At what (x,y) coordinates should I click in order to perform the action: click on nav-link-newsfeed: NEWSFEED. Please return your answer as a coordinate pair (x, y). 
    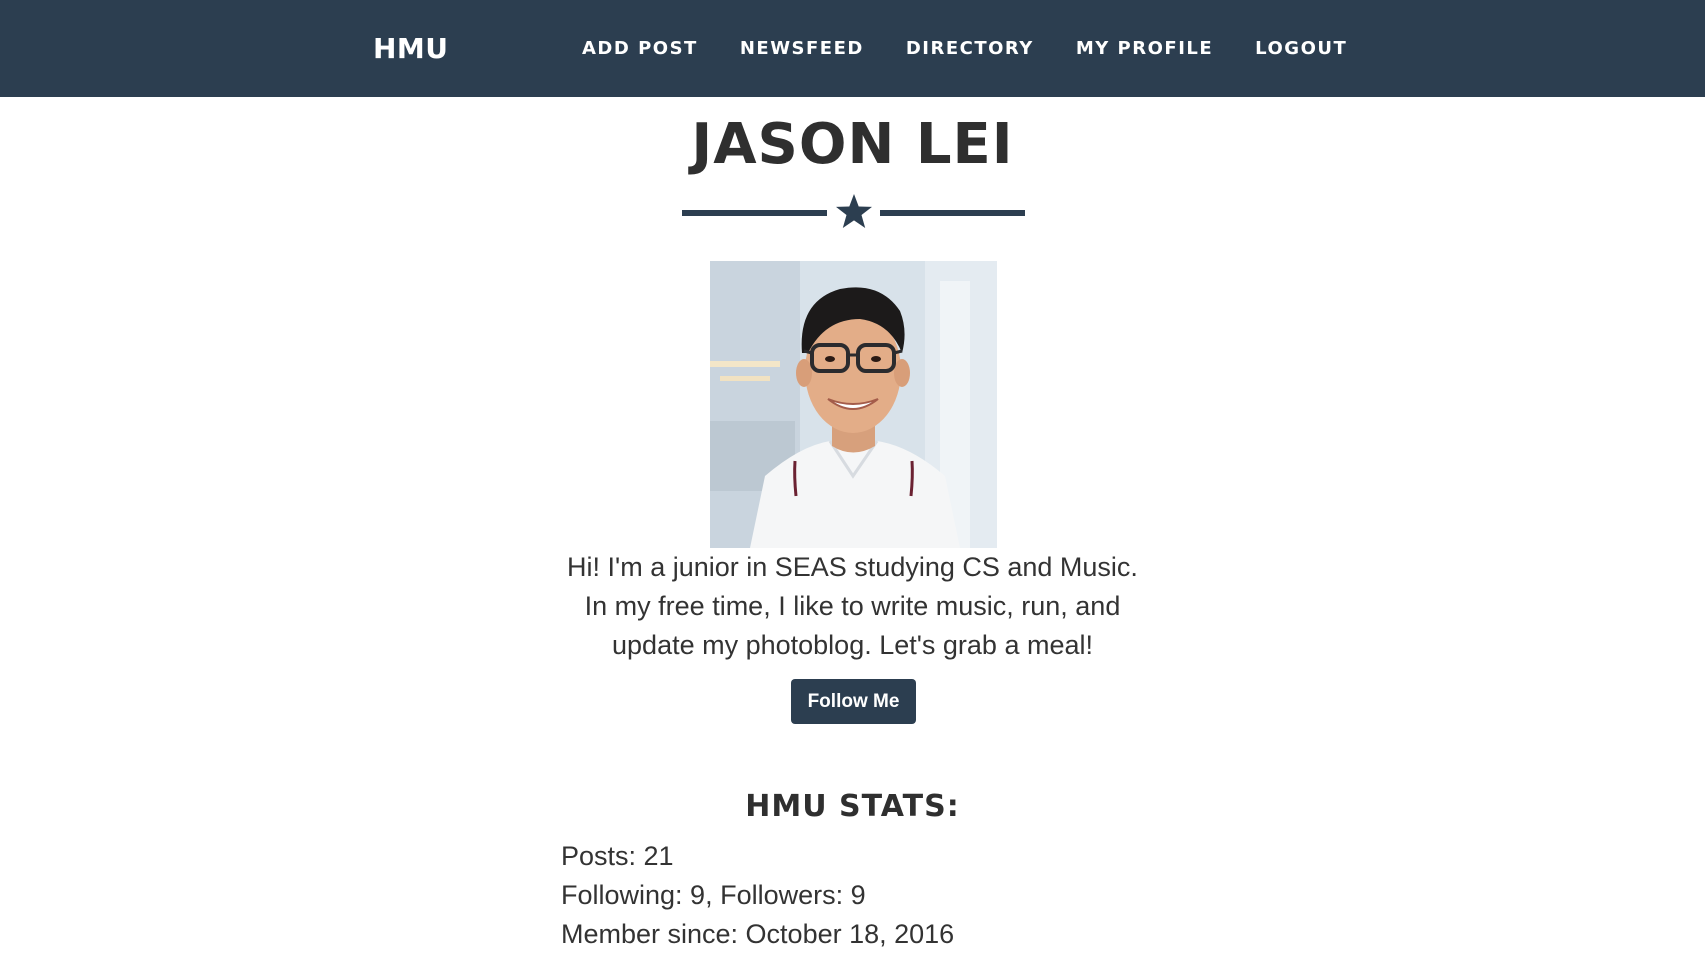
    Looking at the image, I should click on (802, 49).